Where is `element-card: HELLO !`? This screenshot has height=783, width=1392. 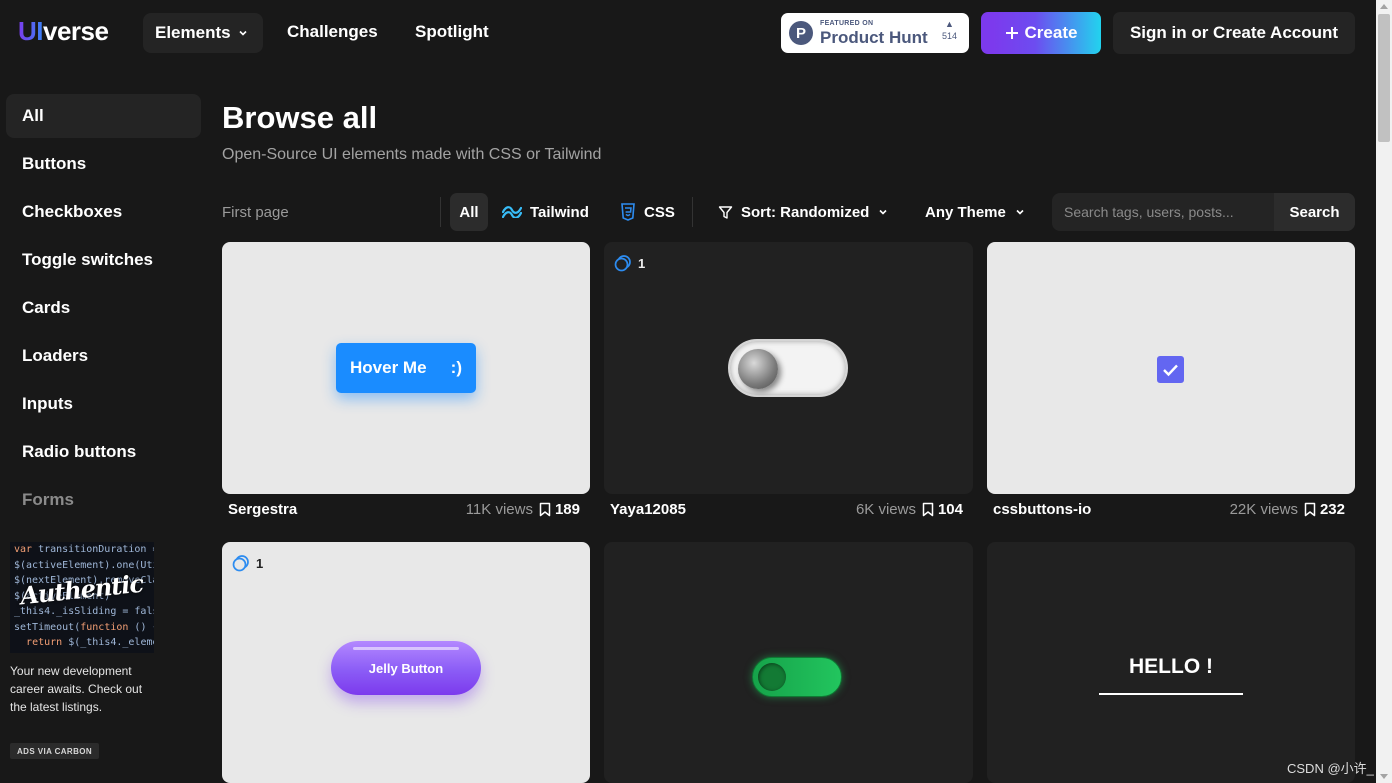
element-card: HELLO ! is located at coordinates (1171, 662).